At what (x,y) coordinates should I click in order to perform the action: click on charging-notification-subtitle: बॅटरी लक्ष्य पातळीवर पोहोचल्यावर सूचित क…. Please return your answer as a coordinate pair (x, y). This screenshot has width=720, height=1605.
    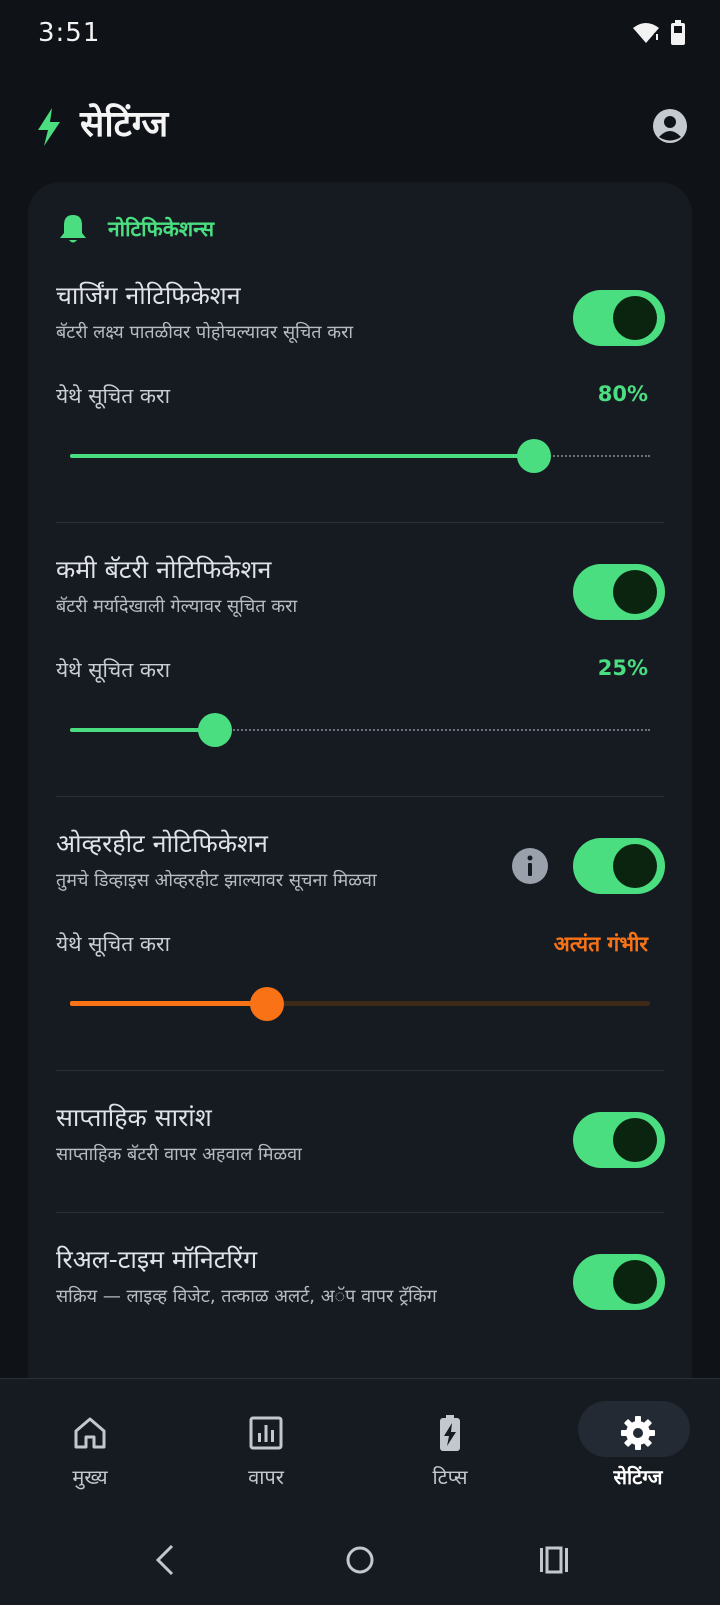
    Looking at the image, I should click on (205, 332).